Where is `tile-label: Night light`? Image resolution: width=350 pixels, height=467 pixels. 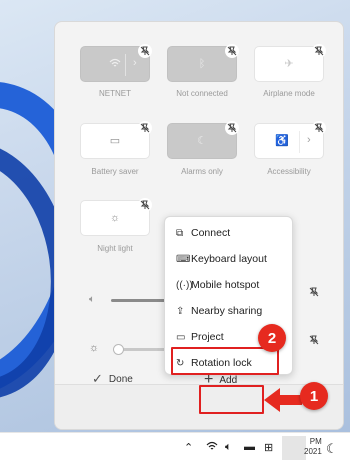
tile-label: Night light is located at coordinates (115, 248).